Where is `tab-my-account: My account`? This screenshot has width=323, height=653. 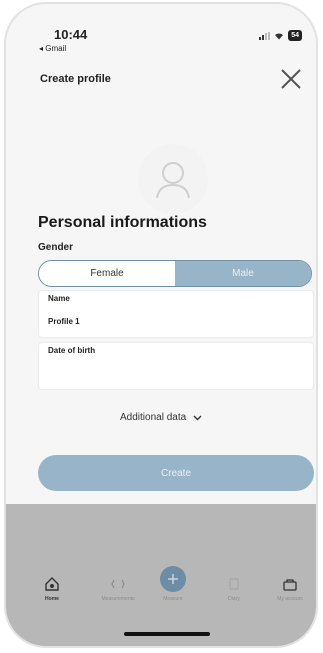 tab-my-account: My account is located at coordinates (289, 589).